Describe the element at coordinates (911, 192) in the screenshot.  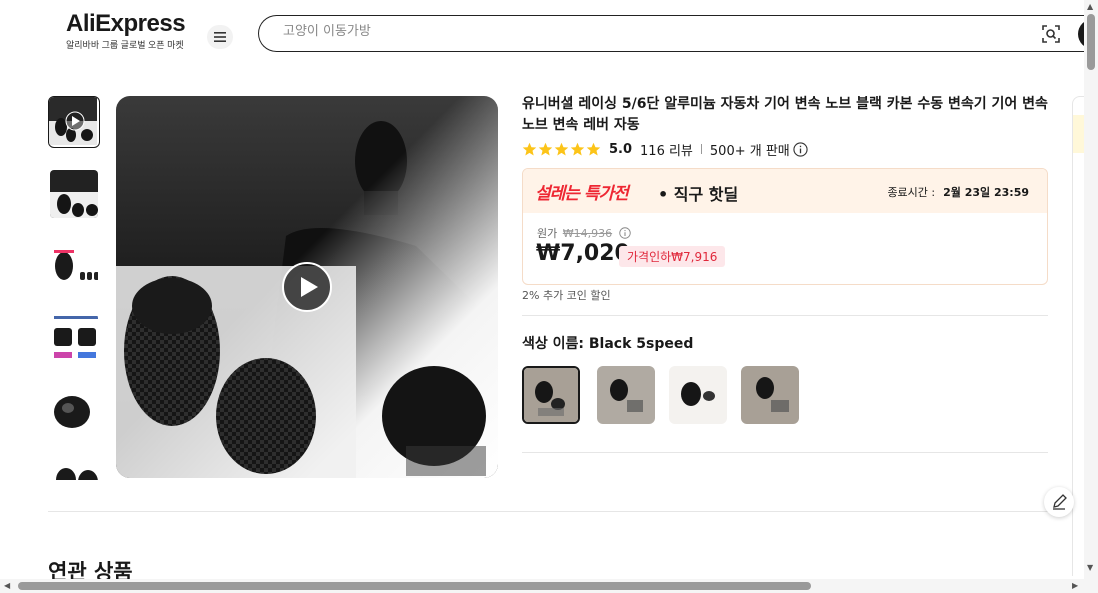
I see `deal-end-label: 종료시간 :` at that location.